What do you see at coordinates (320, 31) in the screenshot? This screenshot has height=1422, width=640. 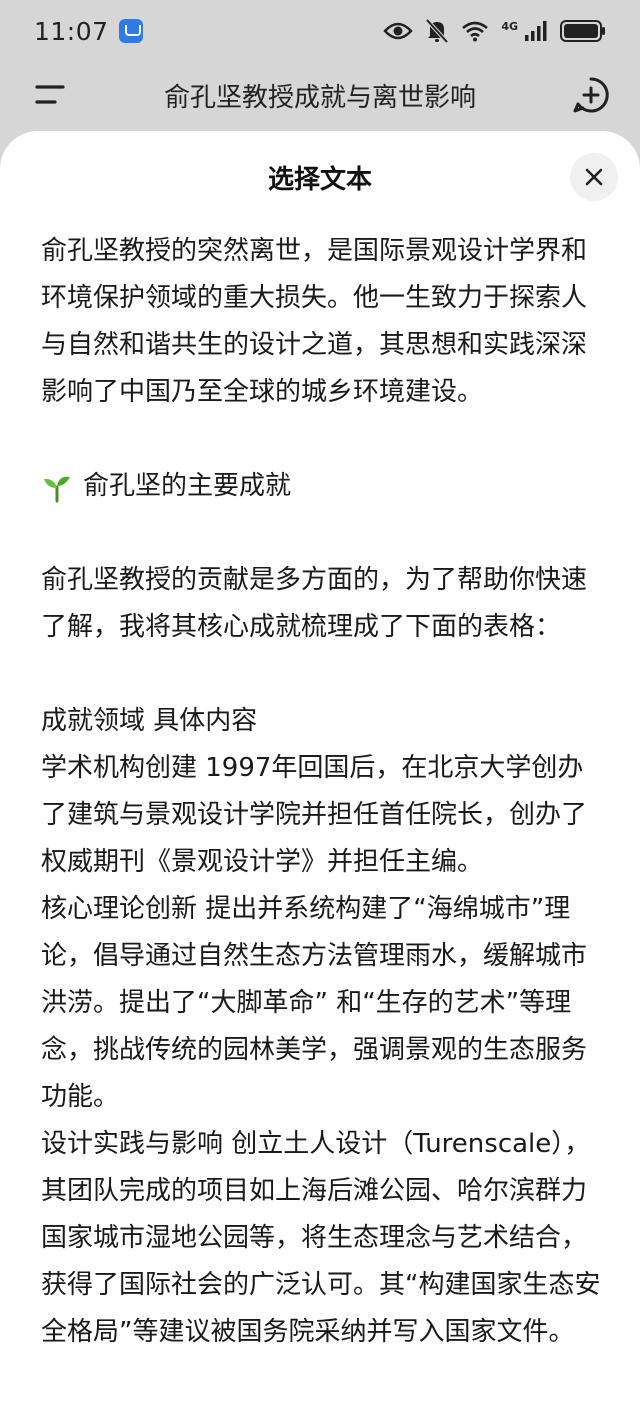 I see `status-bar: 11:07 4G` at bounding box center [320, 31].